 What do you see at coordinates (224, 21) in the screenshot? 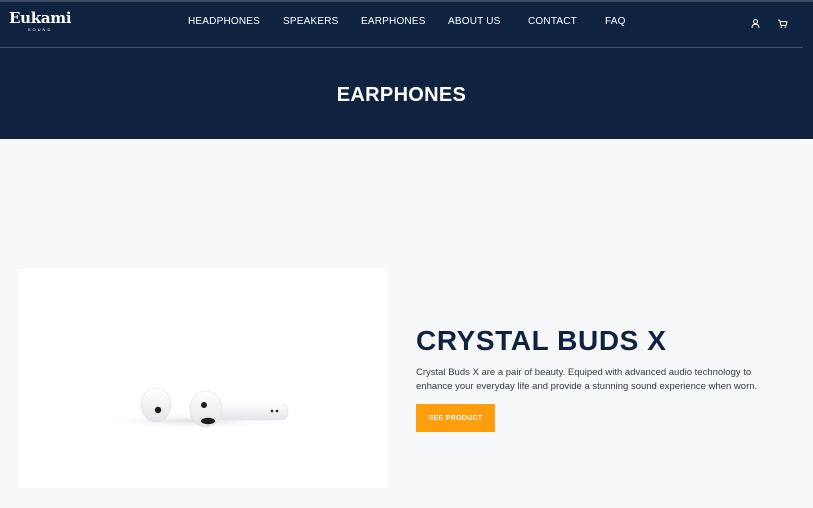
I see `nav-headphones: HEADPHONES` at bounding box center [224, 21].